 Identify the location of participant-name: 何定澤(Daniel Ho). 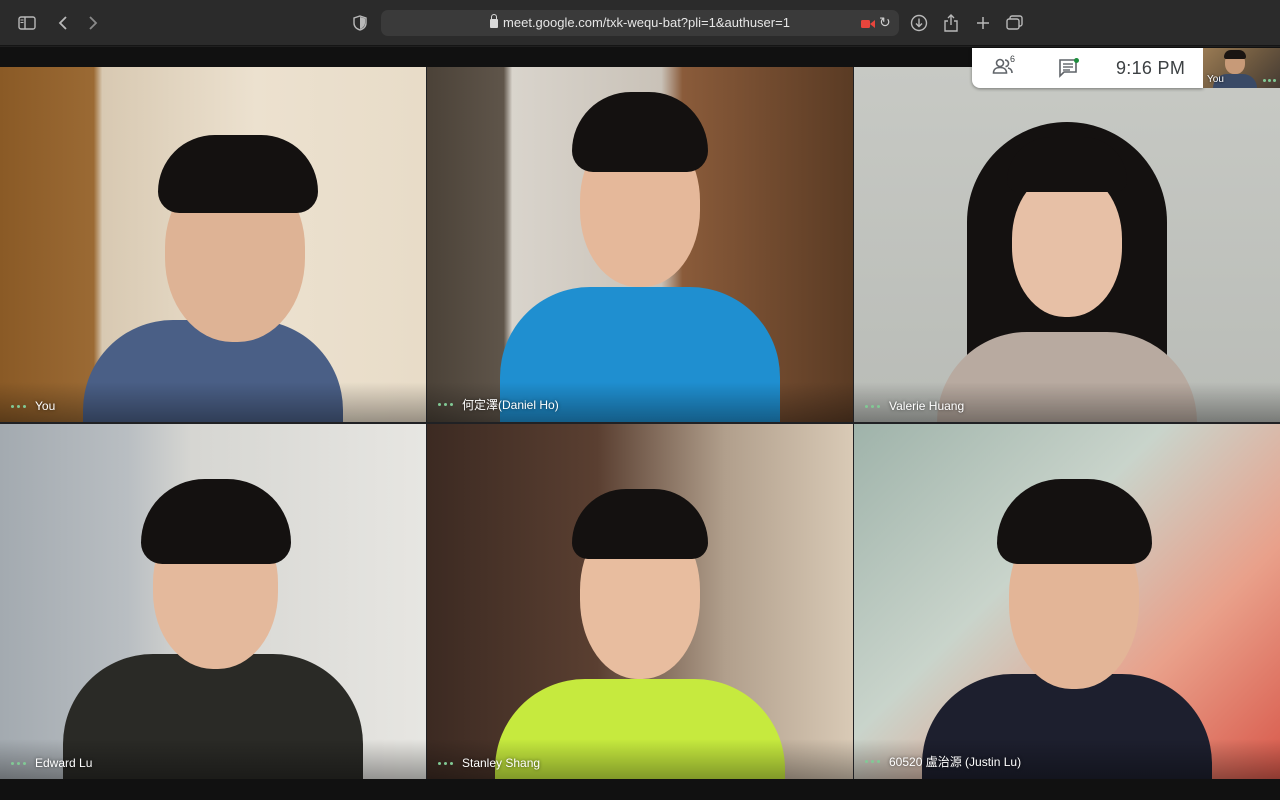
(510, 405).